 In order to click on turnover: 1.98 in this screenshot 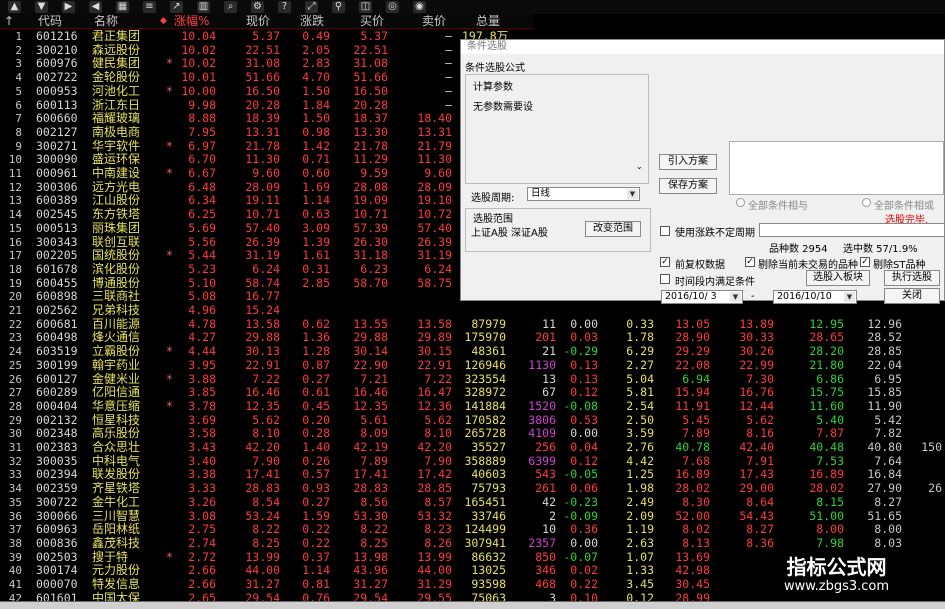, I will do `click(640, 488)`.